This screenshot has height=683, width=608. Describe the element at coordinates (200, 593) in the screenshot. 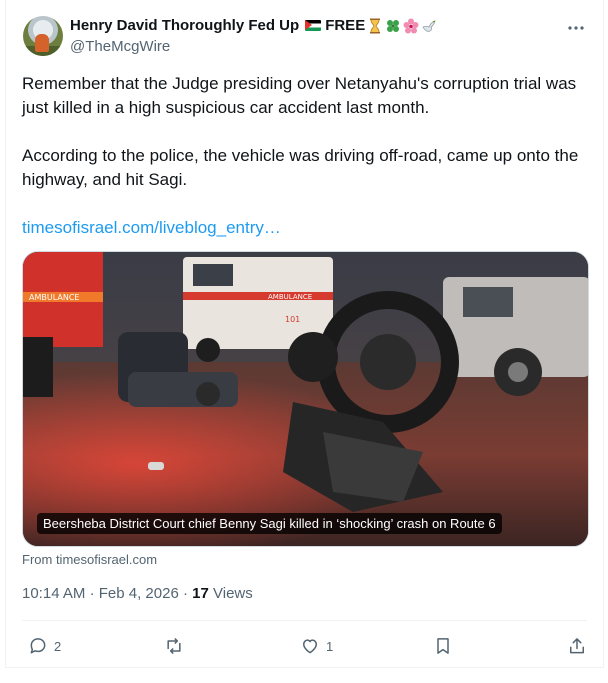

I see `views-count: 17` at that location.